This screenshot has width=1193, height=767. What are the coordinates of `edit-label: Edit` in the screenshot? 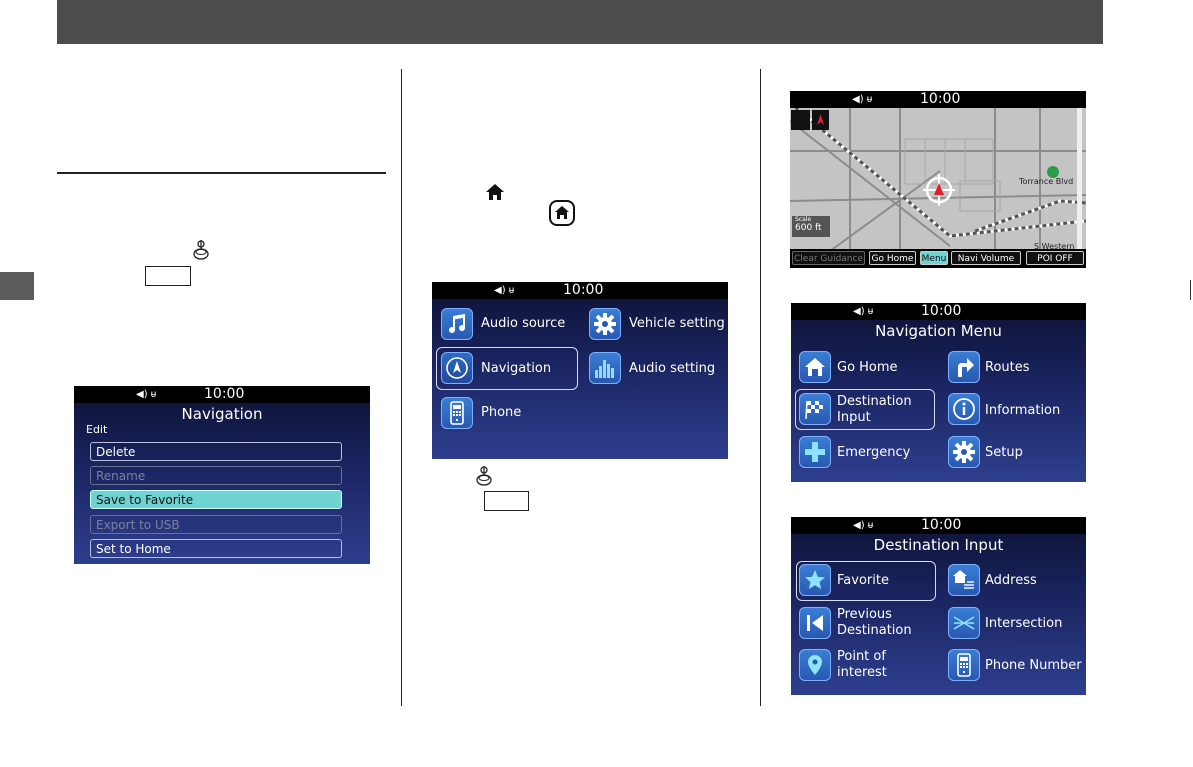 It's located at (97, 429).